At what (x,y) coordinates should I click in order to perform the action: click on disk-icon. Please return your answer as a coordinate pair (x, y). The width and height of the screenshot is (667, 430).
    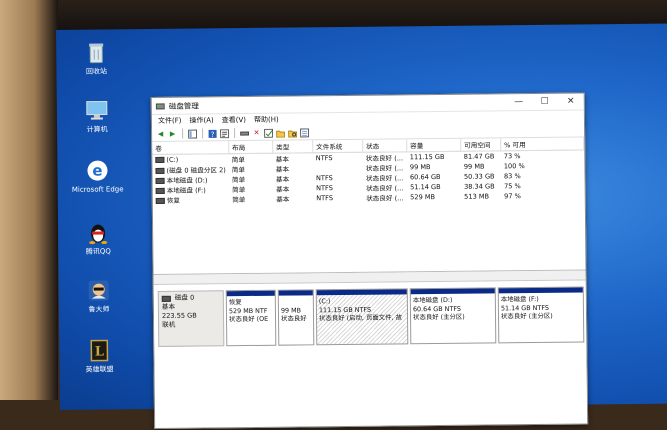
    Looking at the image, I should click on (166, 298).